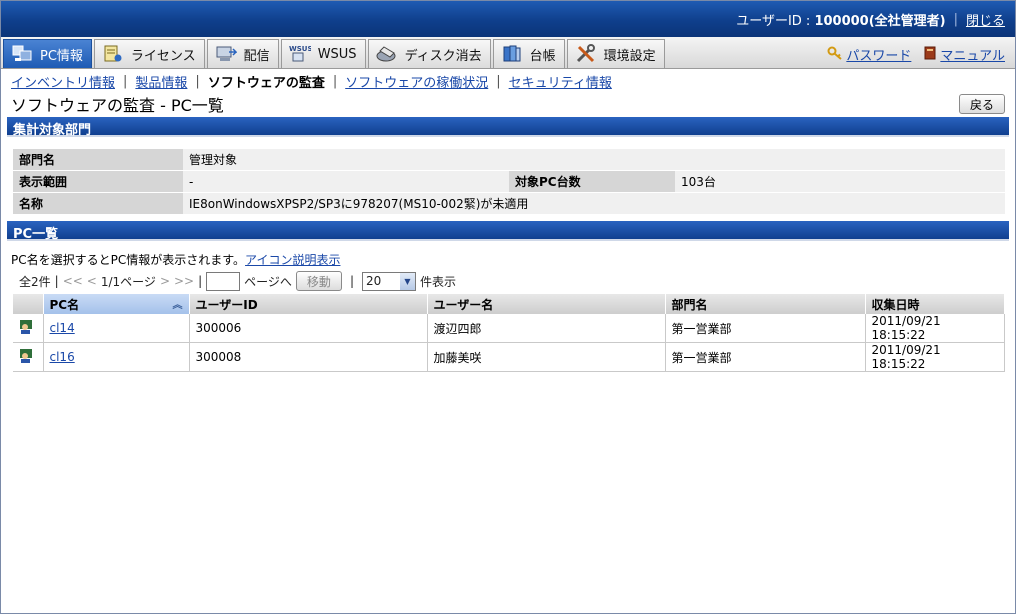 The image size is (1016, 614). Describe the element at coordinates (98, 203) in the screenshot. I see `name-label: 名称` at that location.